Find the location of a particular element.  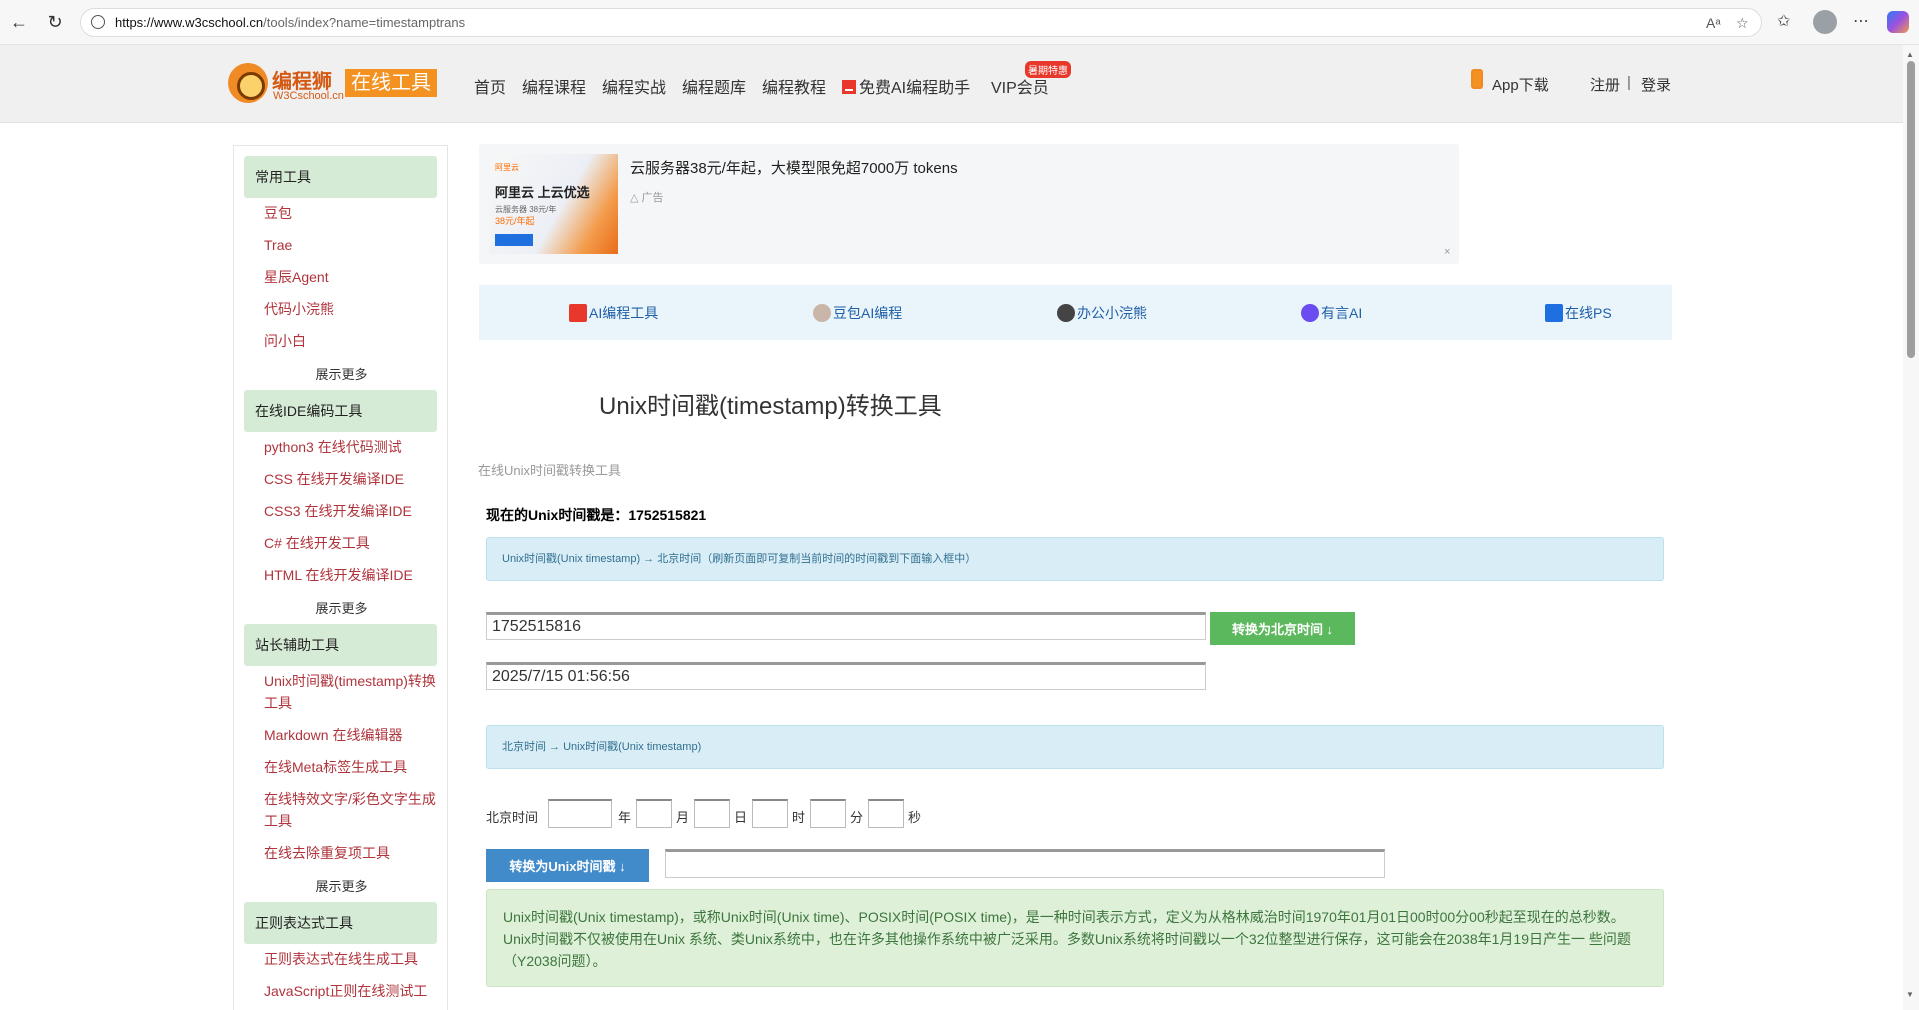

month-unit: 月 is located at coordinates (683, 817).